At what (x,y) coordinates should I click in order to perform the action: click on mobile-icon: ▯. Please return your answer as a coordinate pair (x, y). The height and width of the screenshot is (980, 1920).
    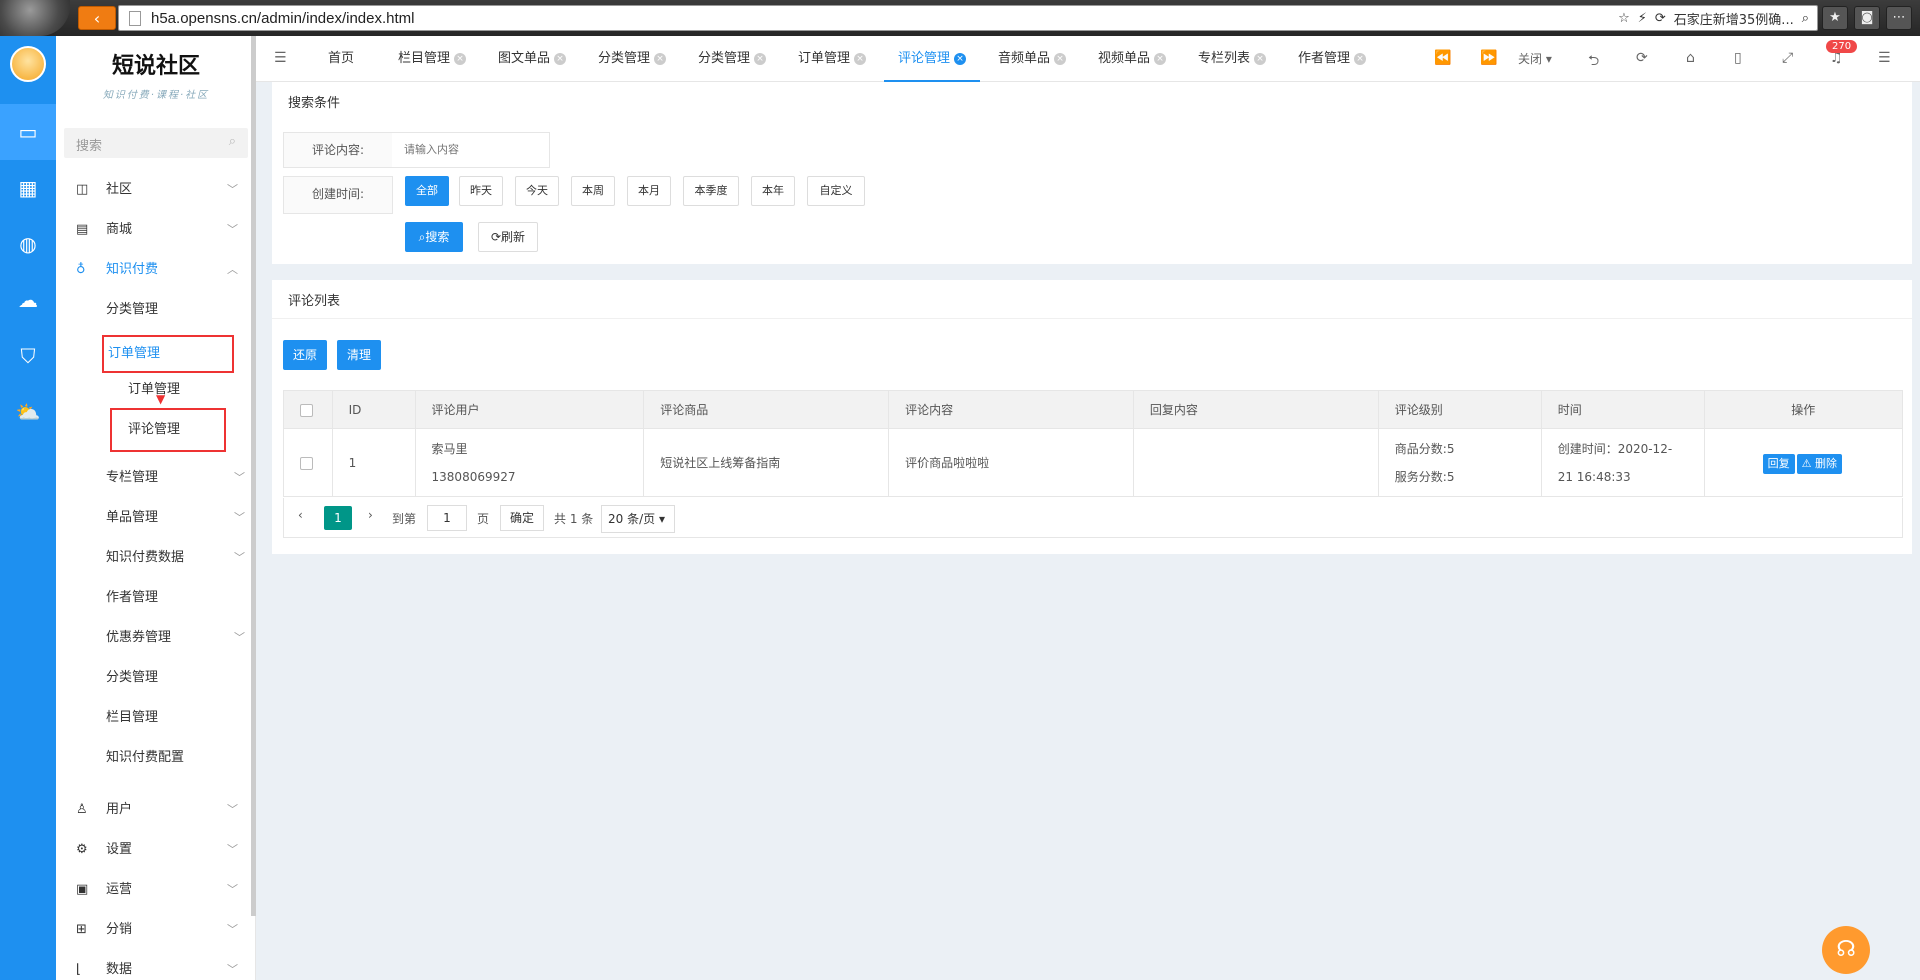
    Looking at the image, I should click on (1738, 58).